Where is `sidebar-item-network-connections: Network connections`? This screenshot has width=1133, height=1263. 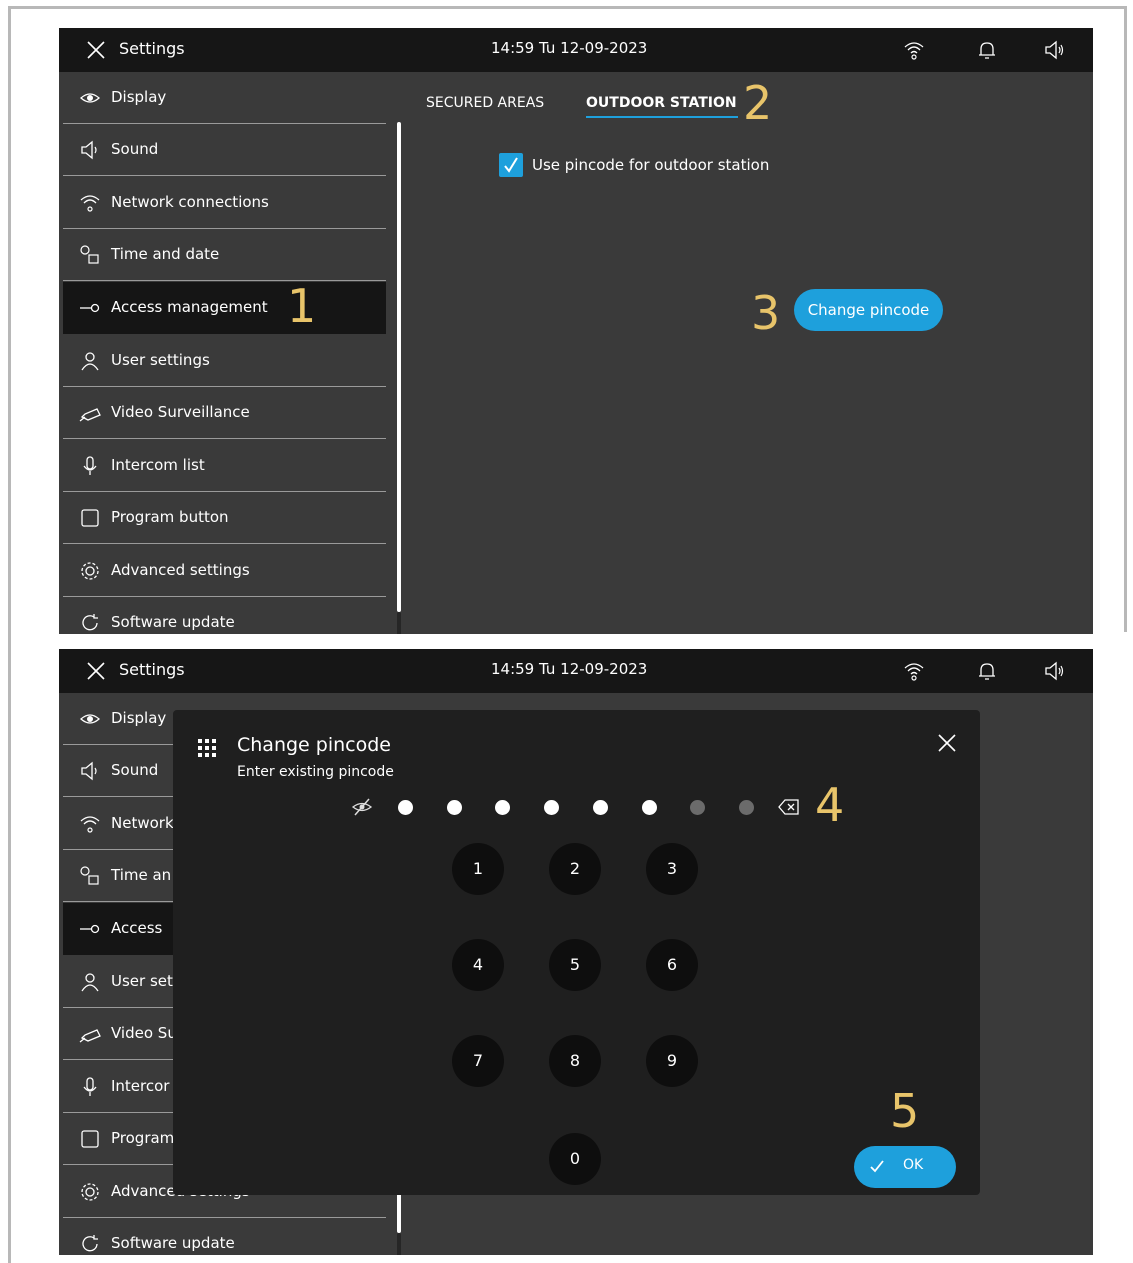 sidebar-item-network-connections: Network connections is located at coordinates (224, 203).